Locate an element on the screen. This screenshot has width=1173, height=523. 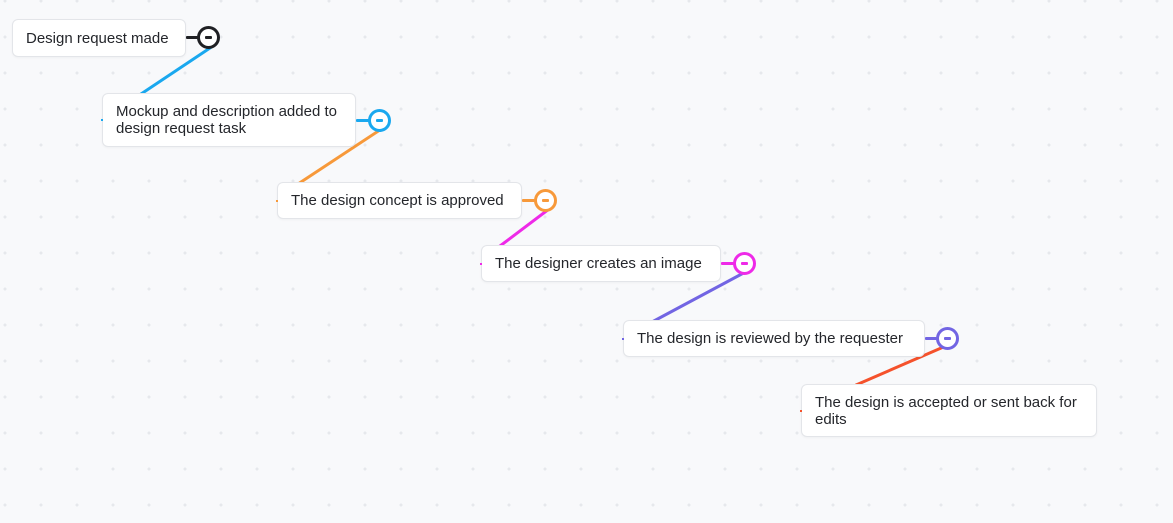
node-label: The designer creates an image is located at coordinates (598, 263).